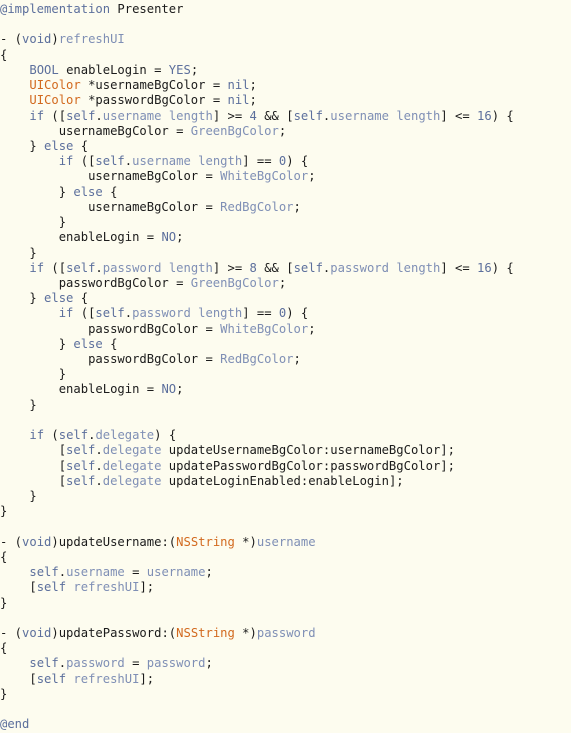 This screenshot has width=571, height=733. I want to click on code-token: @end, so click(15, 724).